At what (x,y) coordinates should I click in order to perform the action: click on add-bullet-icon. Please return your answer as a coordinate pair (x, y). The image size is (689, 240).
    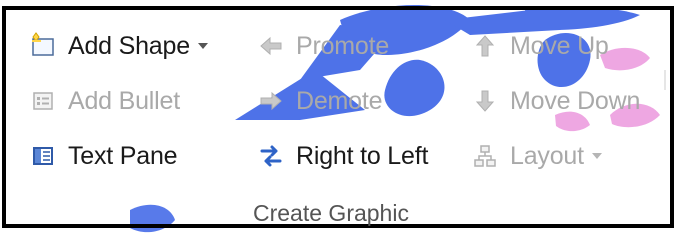
    Looking at the image, I should click on (43, 101).